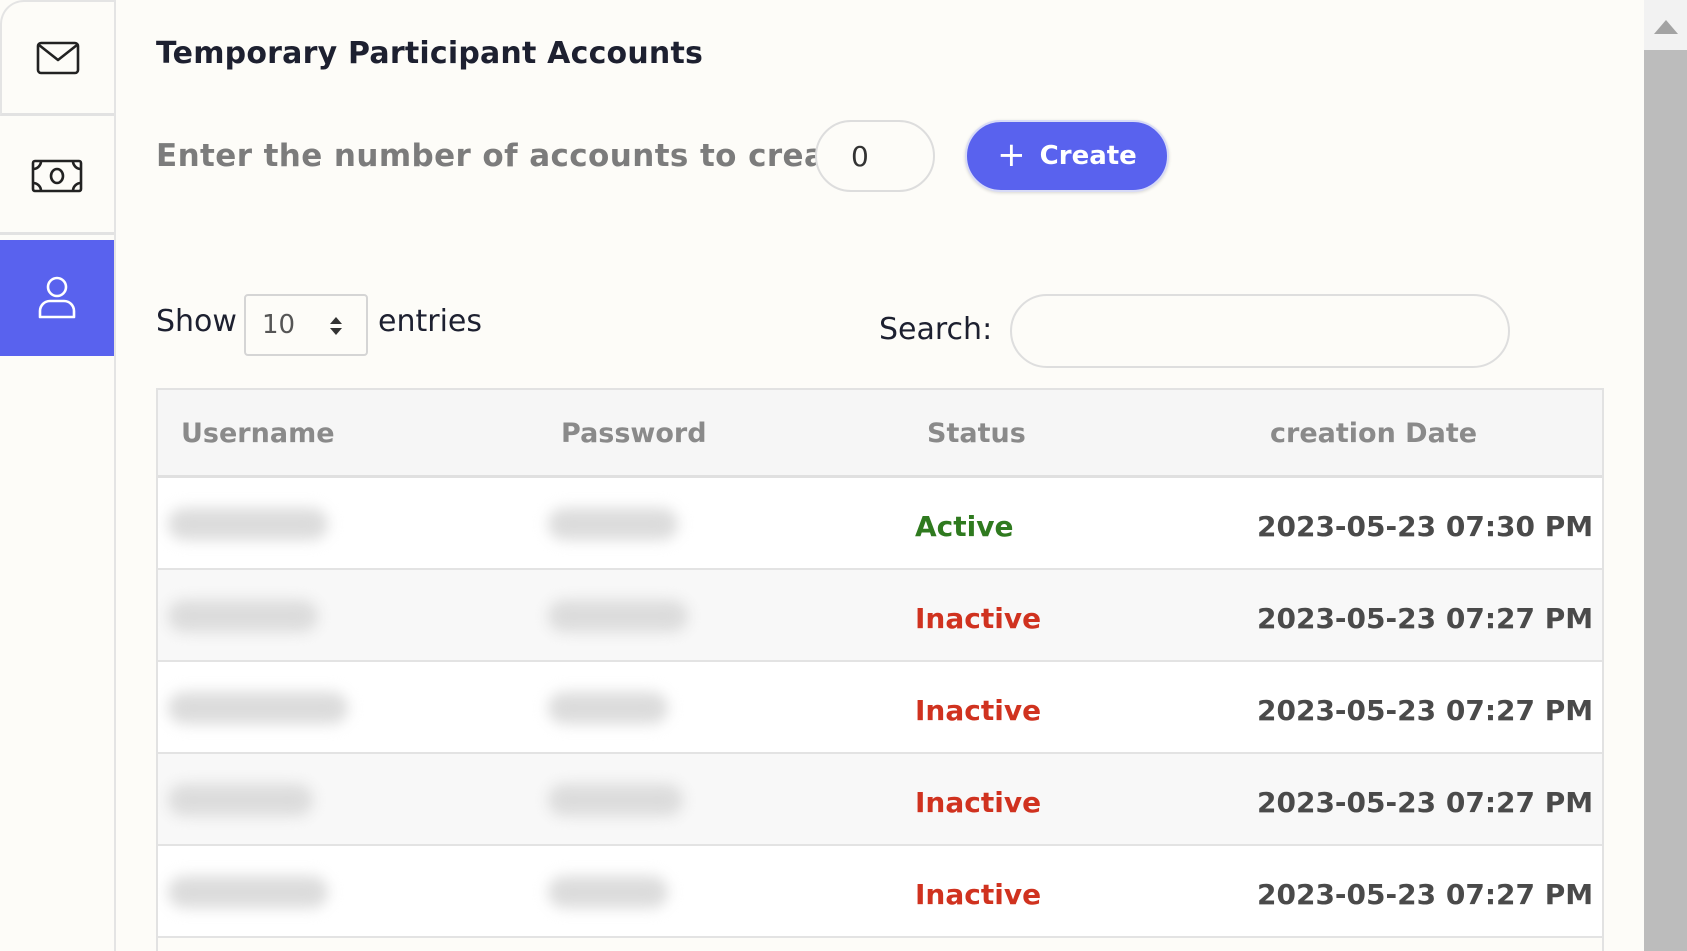 This screenshot has height=951, width=1687. What do you see at coordinates (258, 433) in the screenshot?
I see `column-header-username: Username` at bounding box center [258, 433].